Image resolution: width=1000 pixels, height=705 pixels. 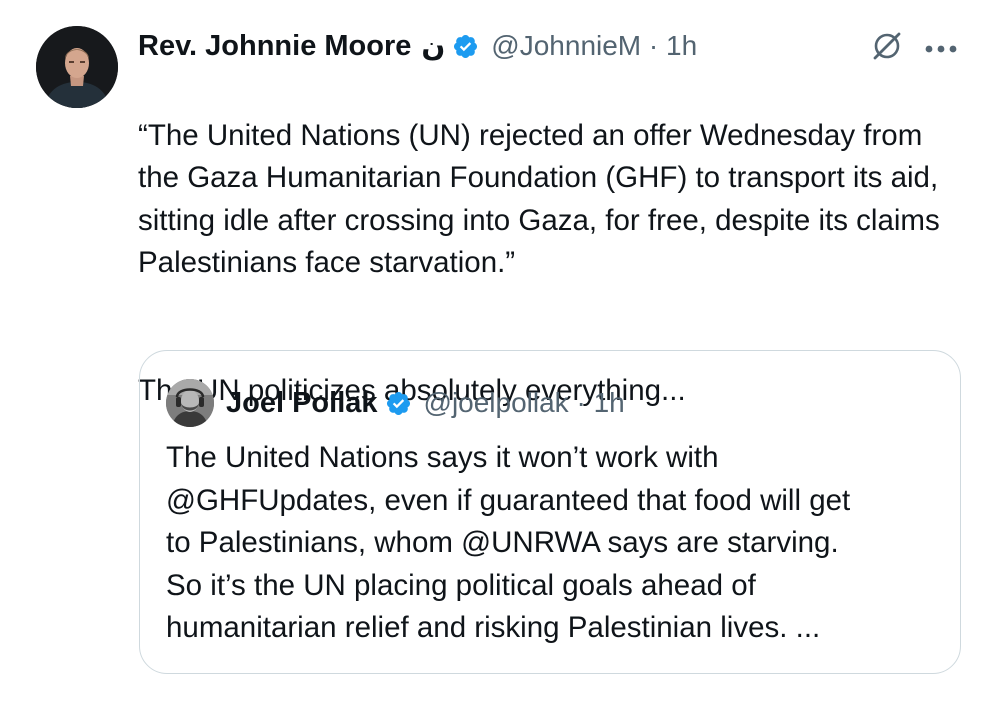 What do you see at coordinates (609, 402) in the screenshot?
I see `quoted-tweet-time: 1h` at bounding box center [609, 402].